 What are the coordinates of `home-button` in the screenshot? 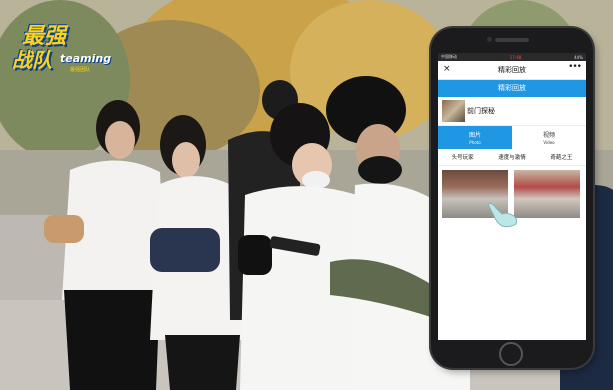 It's located at (511, 354).